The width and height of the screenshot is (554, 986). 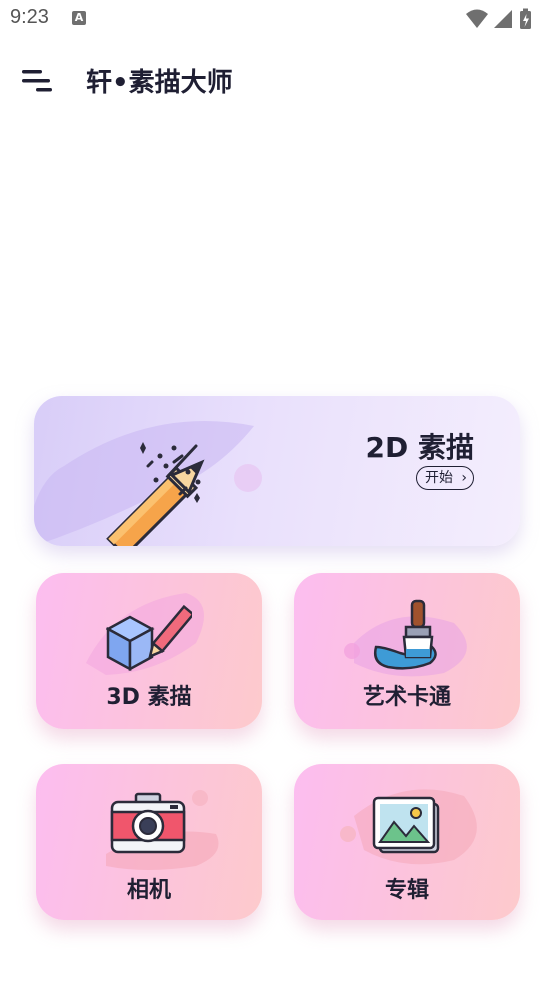 What do you see at coordinates (406, 890) in the screenshot?
I see `album-label: 专辑` at bounding box center [406, 890].